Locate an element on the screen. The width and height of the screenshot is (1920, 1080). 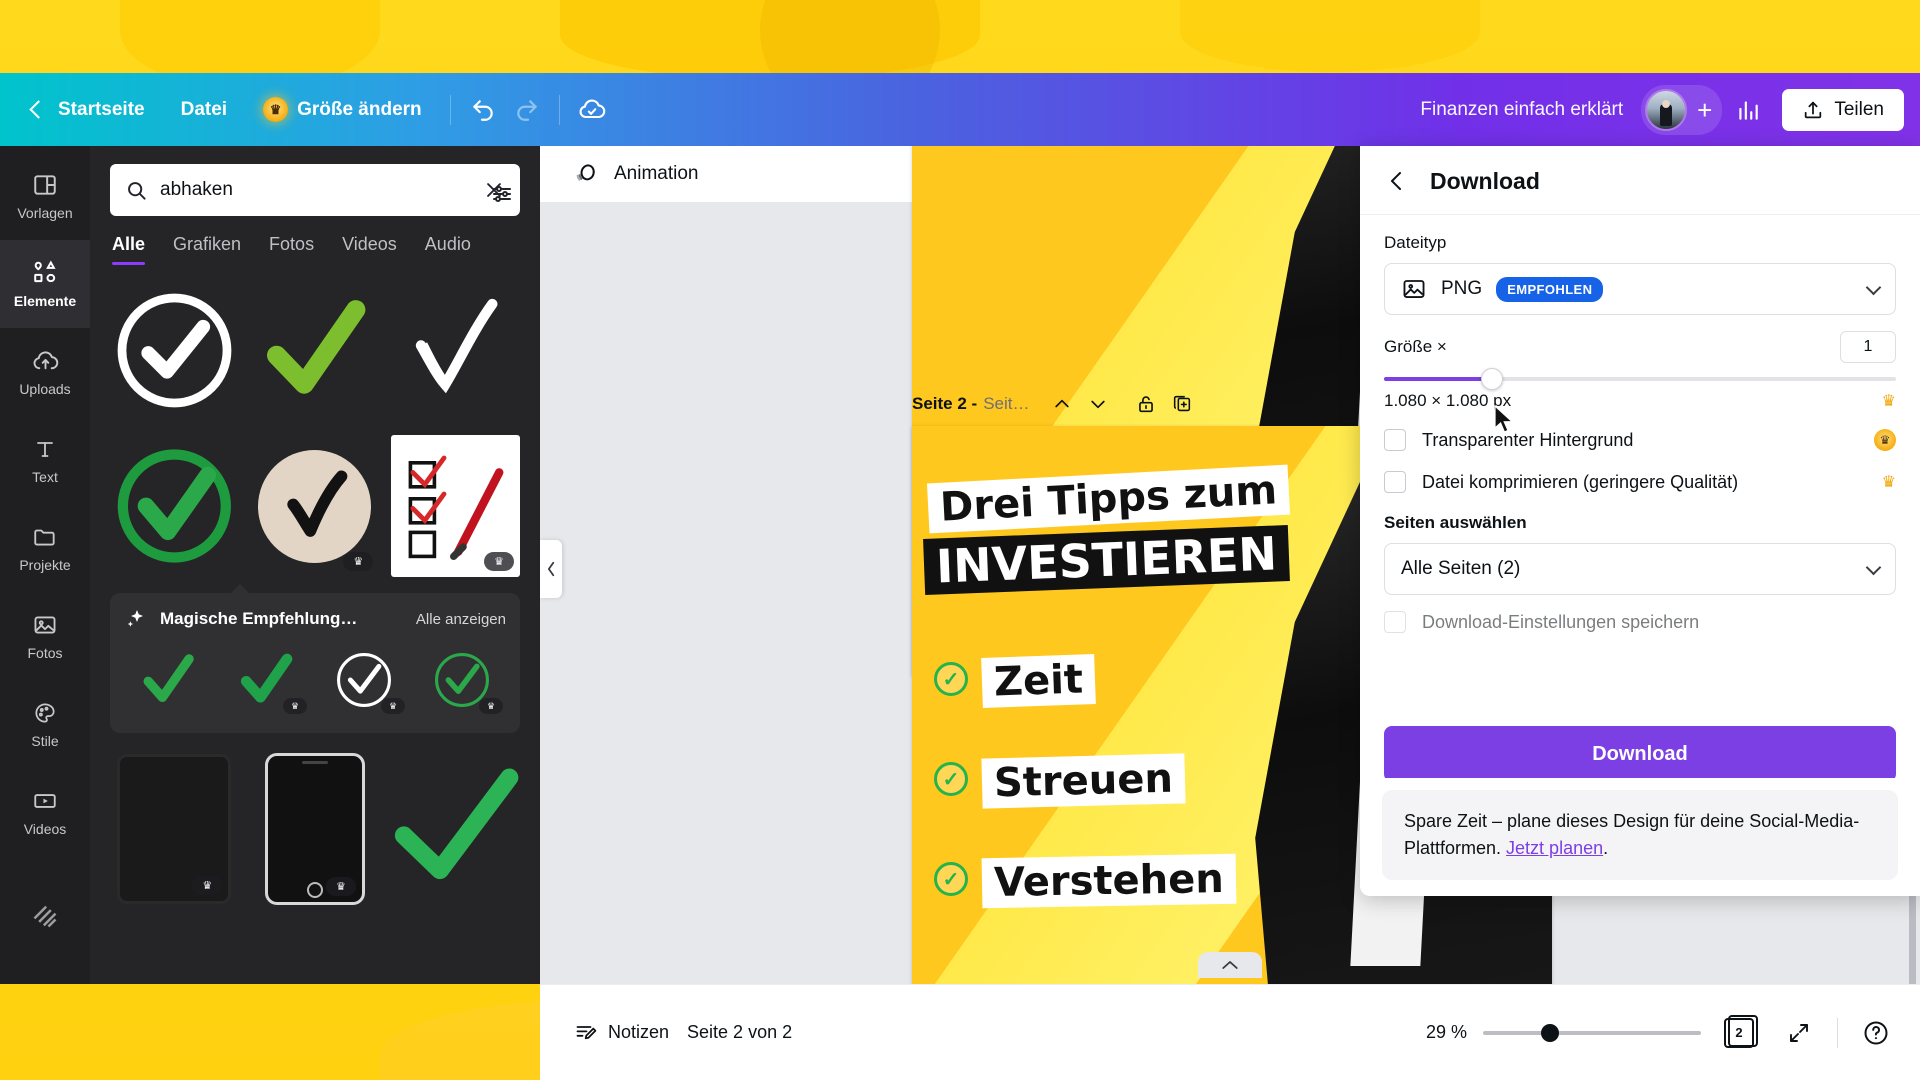
search-input is located at coordinates (315, 190).